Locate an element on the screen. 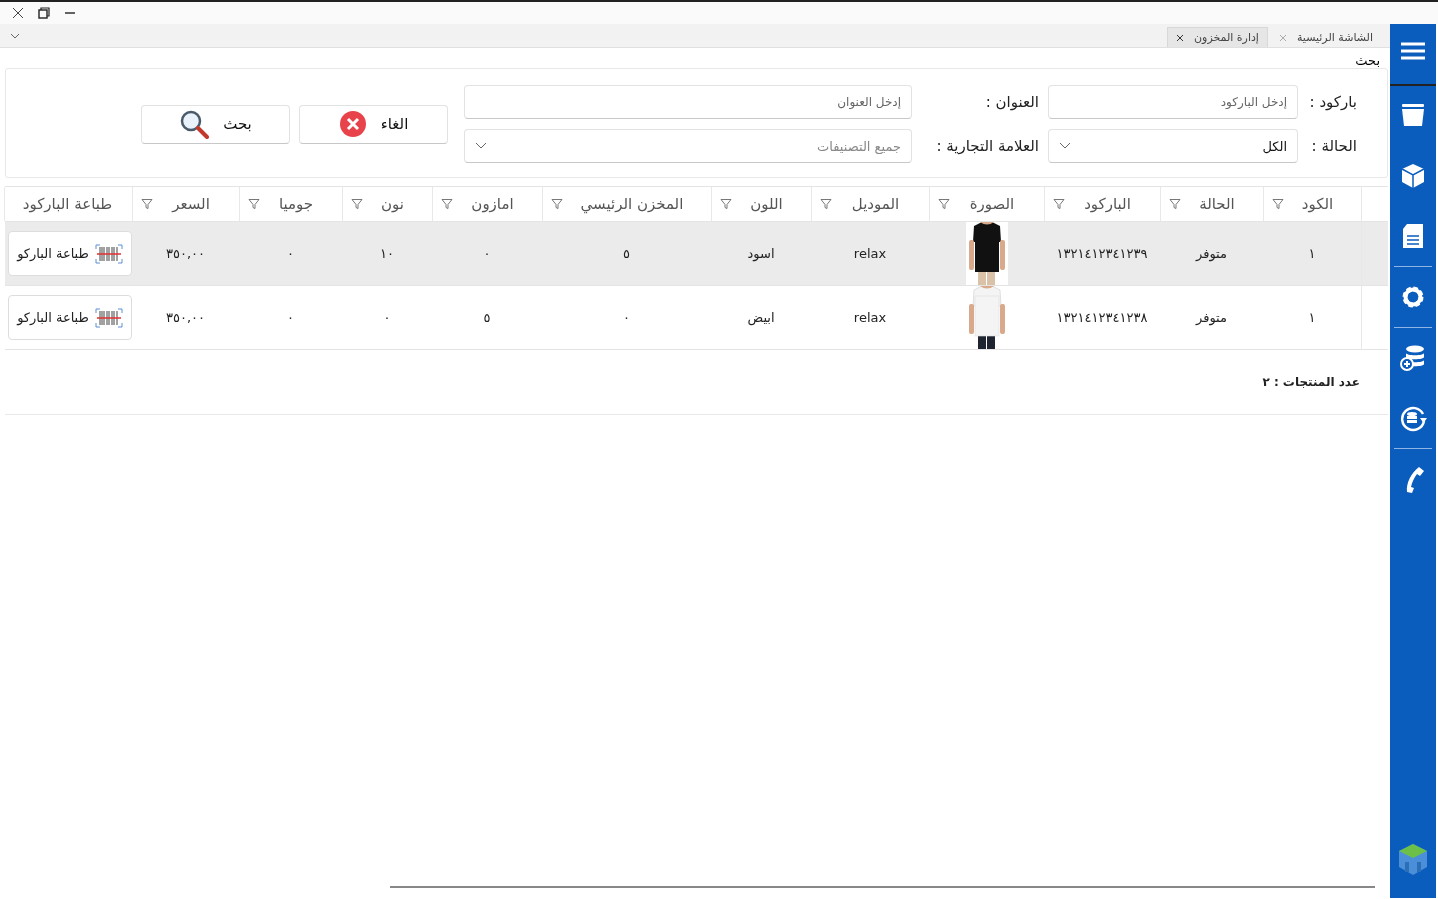 The image size is (1438, 899). restore-icon is located at coordinates (44, 13).